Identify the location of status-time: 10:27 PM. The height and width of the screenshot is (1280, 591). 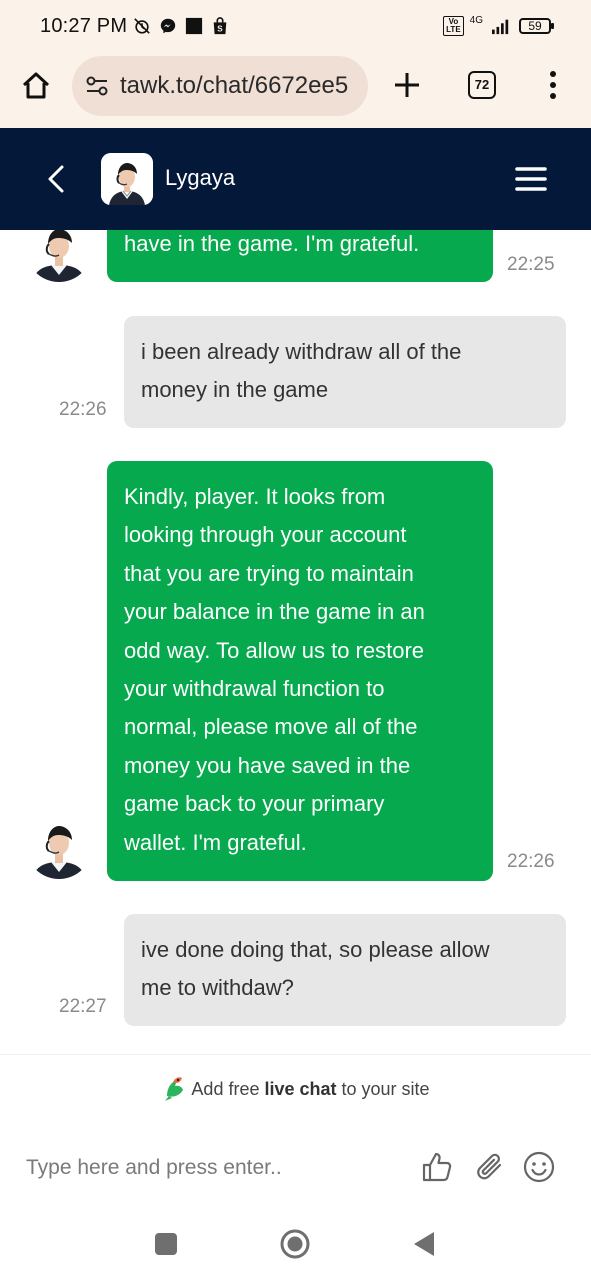
(84, 25).